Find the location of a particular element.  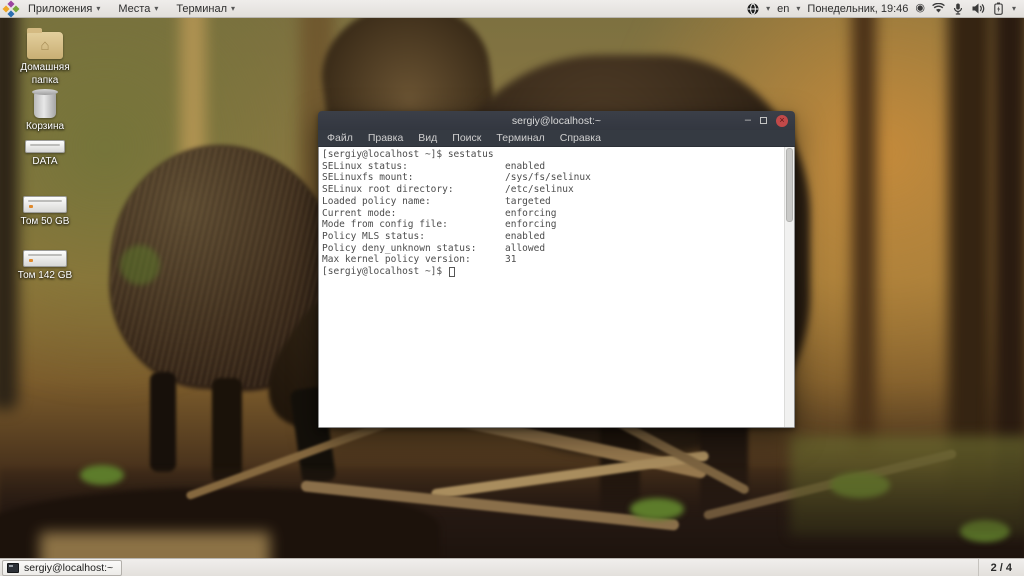

keyboard-layout-indicator: en is located at coordinates (783, 9).